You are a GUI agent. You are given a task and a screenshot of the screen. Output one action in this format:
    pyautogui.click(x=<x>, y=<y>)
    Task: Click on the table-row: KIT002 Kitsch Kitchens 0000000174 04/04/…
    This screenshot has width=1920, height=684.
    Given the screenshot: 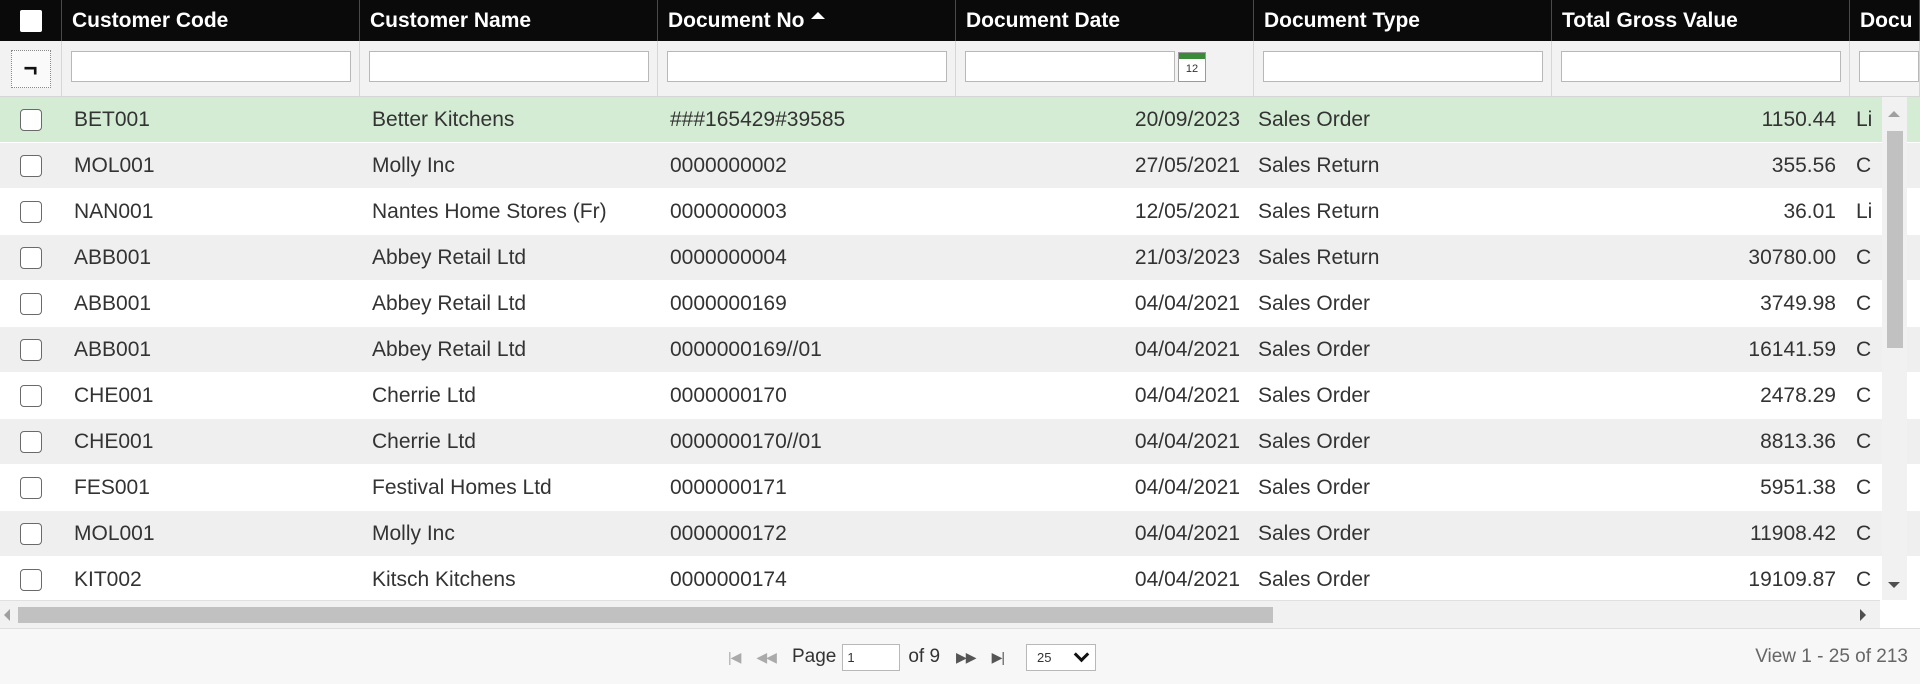 What is the action you would take?
    pyautogui.click(x=960, y=578)
    